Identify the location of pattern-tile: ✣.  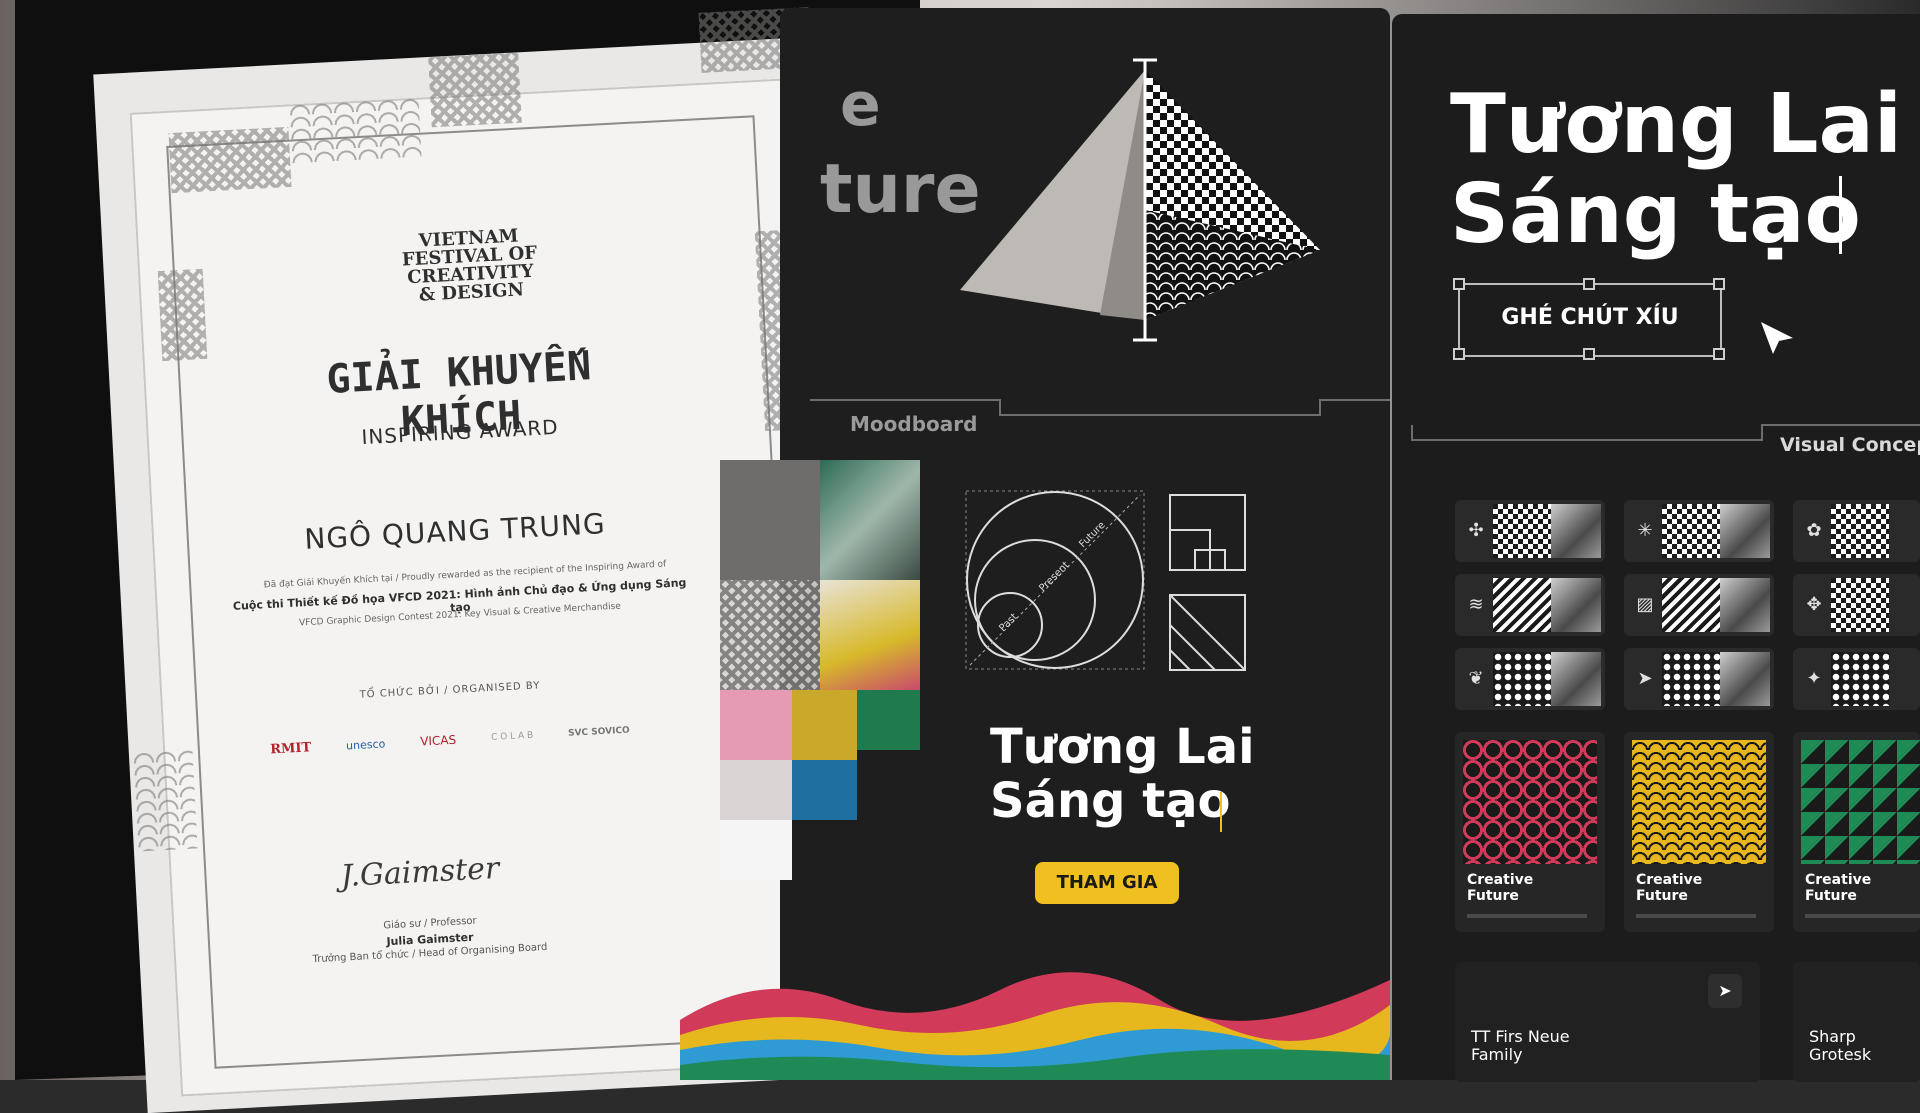
(1530, 531).